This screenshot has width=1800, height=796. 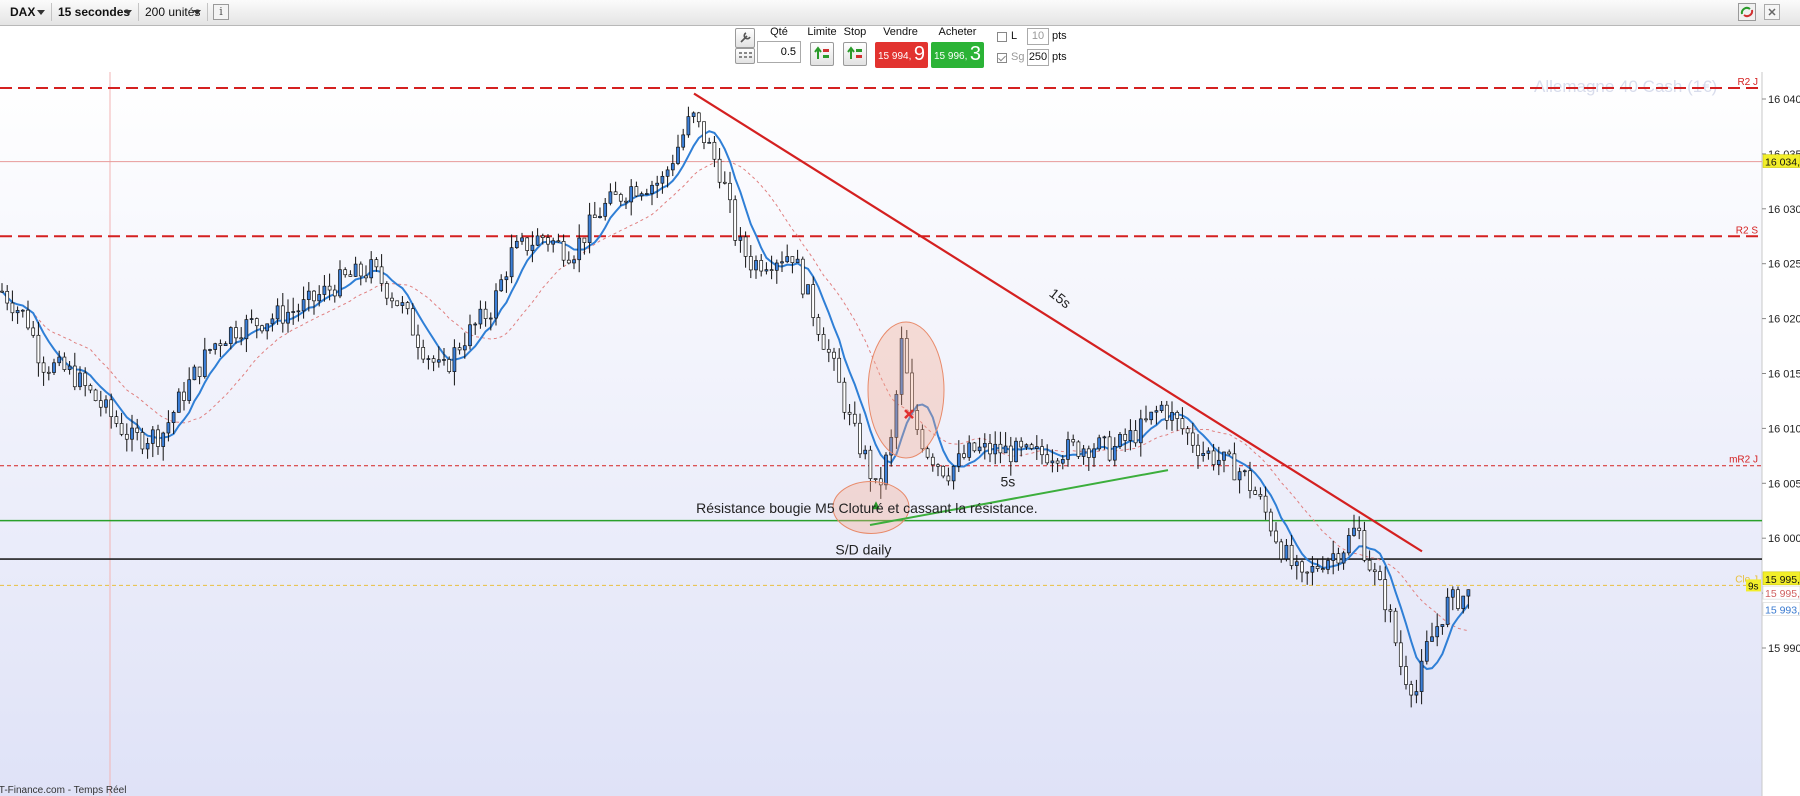 What do you see at coordinates (96, 12) in the screenshot?
I see `timeframe-dropdown: 15 secondes` at bounding box center [96, 12].